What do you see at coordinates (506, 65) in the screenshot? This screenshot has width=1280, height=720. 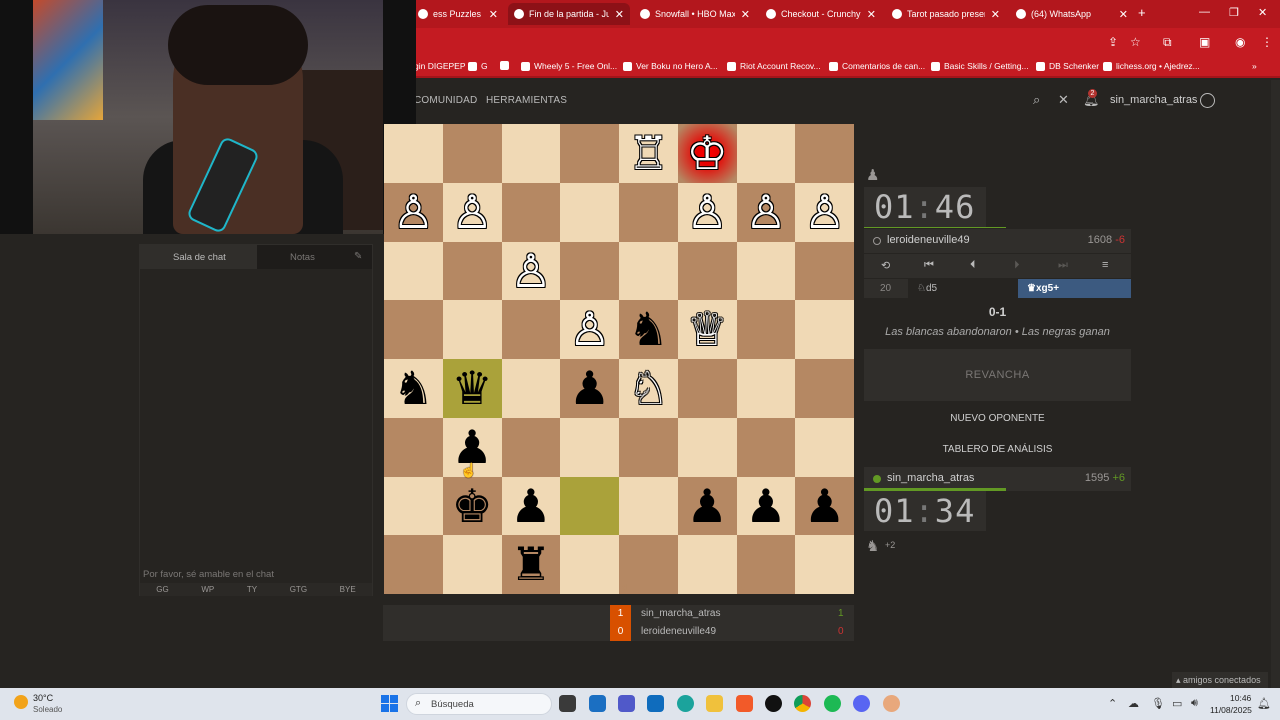 I see `bookmark-item` at bounding box center [506, 65].